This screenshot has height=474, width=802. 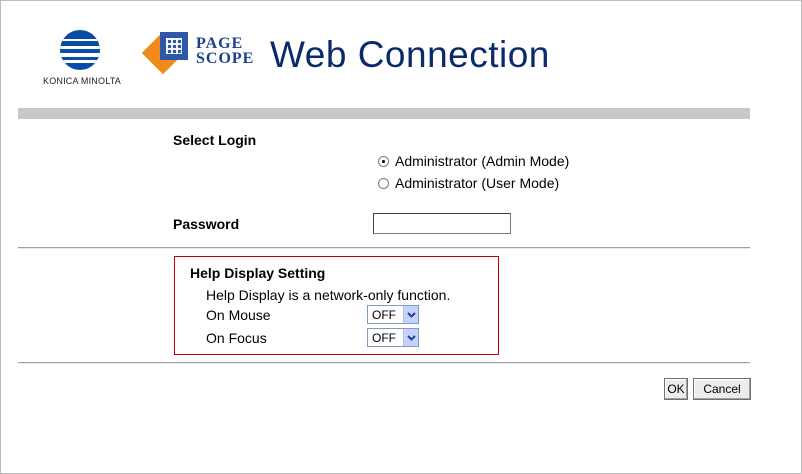 What do you see at coordinates (384, 314) in the screenshot?
I see `on-mouse-value: OFF` at bounding box center [384, 314].